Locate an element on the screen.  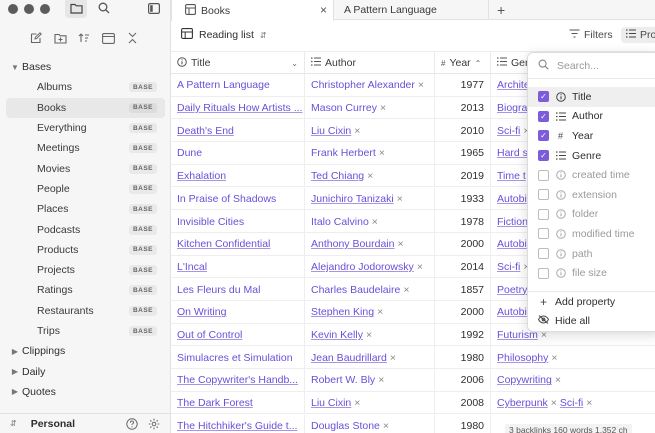
author-link: Italo Calvino is located at coordinates (340, 222).